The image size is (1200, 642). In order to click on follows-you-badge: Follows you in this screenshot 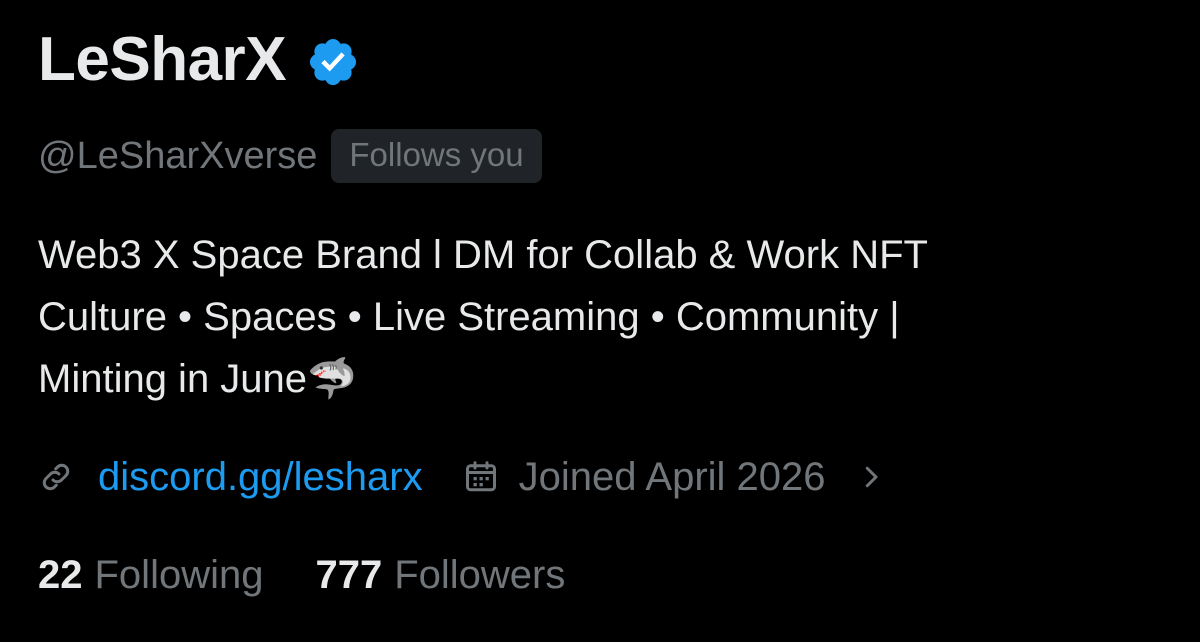, I will do `click(436, 156)`.